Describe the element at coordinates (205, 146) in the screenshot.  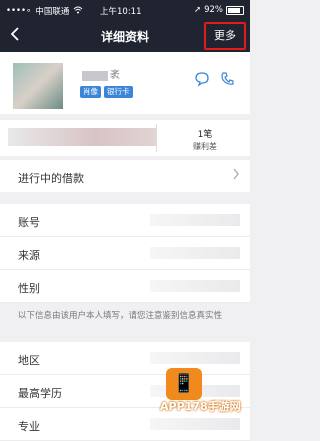
I see `deal-label: 赚利差` at that location.